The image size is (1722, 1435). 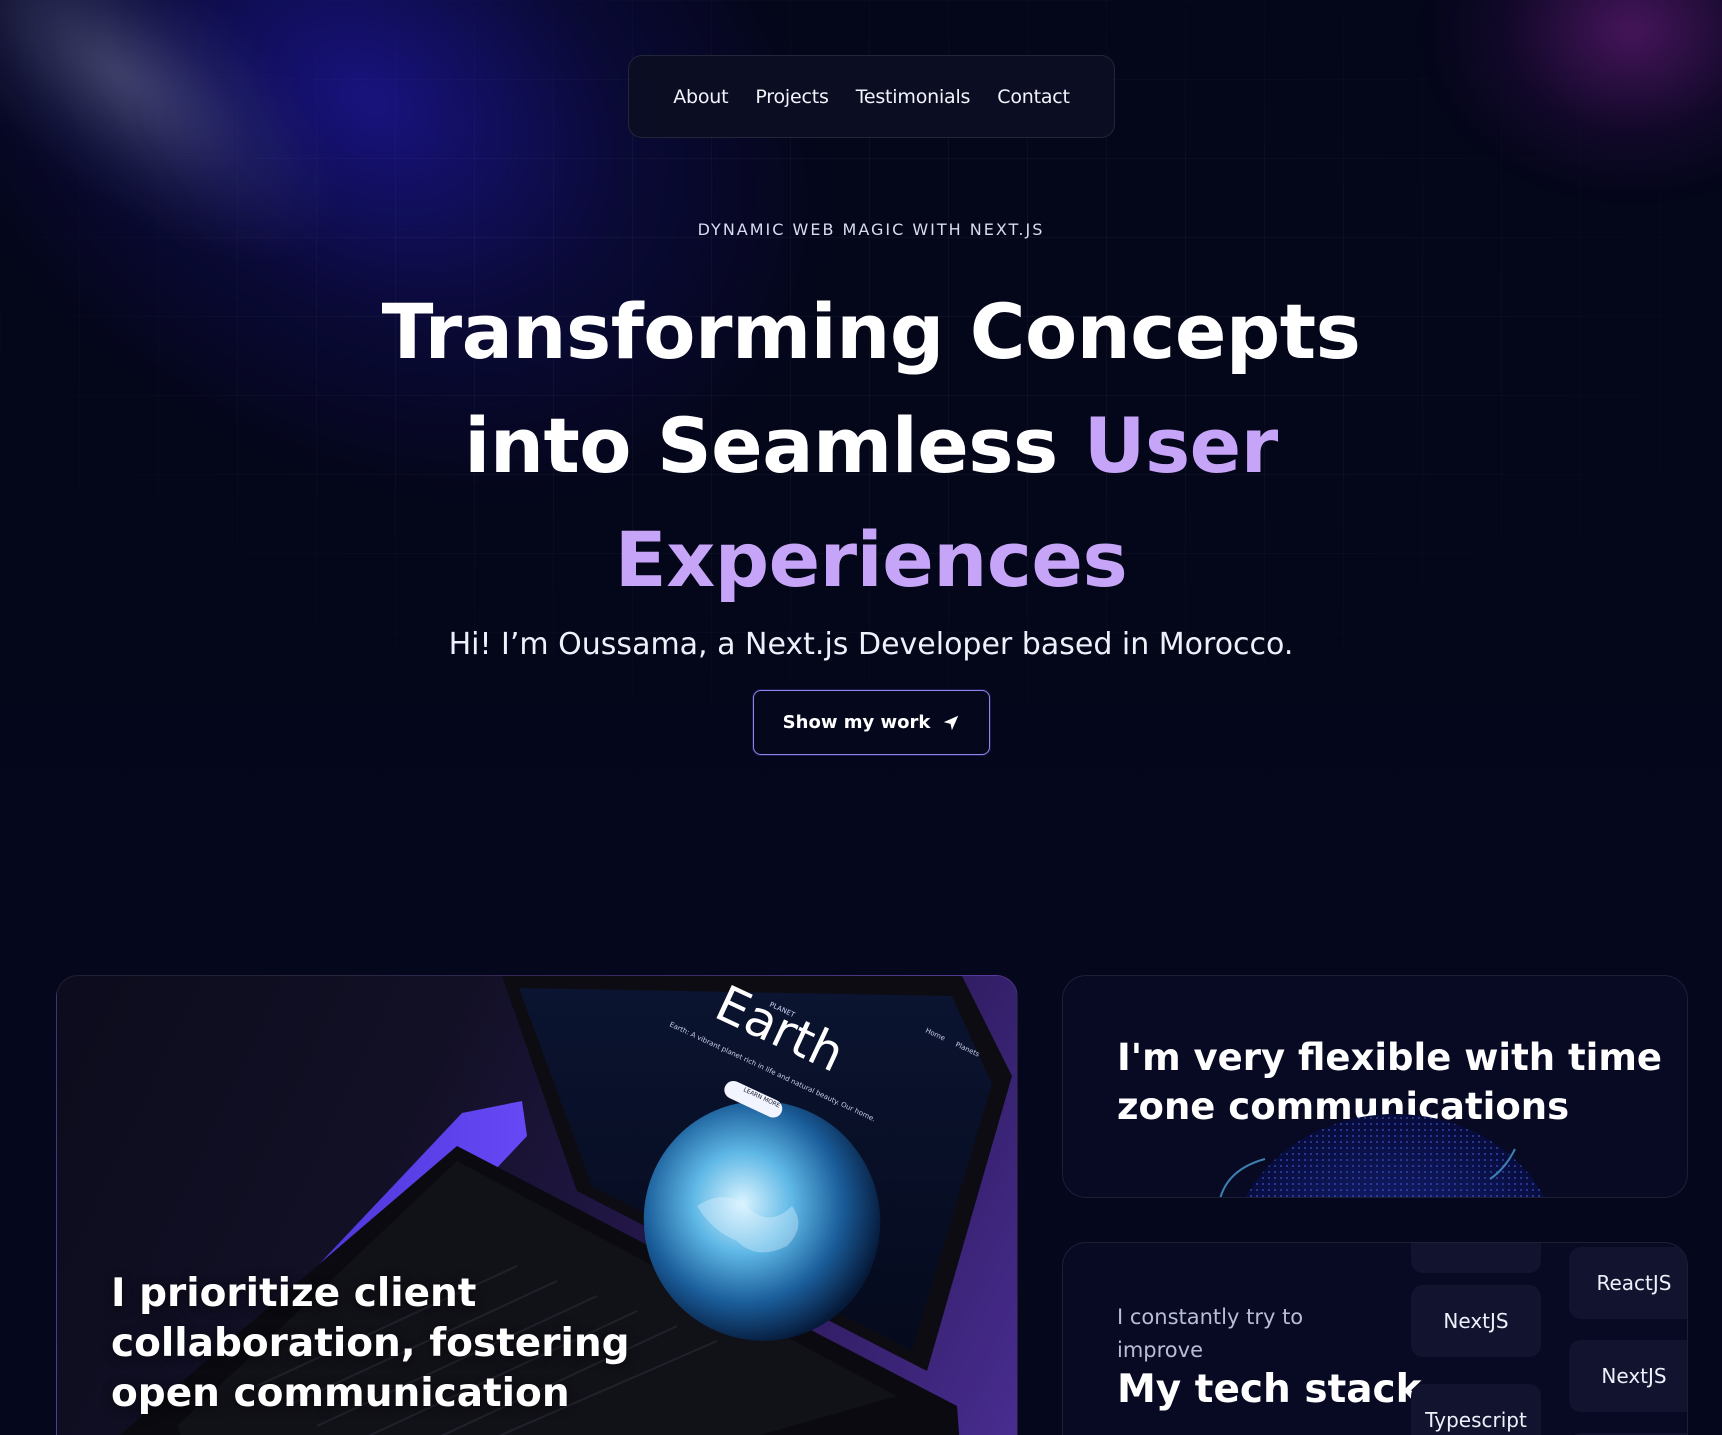 What do you see at coordinates (951, 722) in the screenshot?
I see `send-arrow-icon` at bounding box center [951, 722].